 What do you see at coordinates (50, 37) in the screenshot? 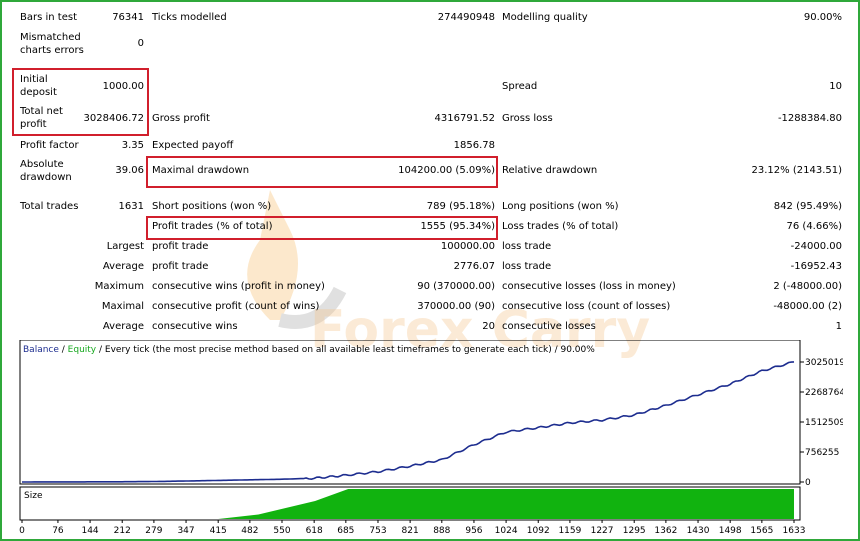
I see `mismatched-errors-label-line1: Mismatched` at bounding box center [50, 37].